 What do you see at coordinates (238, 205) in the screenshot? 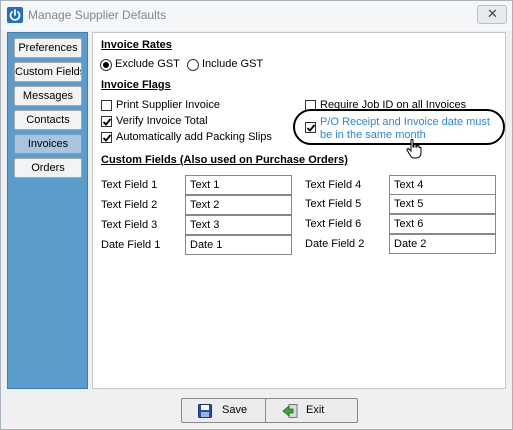
I see `text-field-2-input: Text 2` at bounding box center [238, 205].